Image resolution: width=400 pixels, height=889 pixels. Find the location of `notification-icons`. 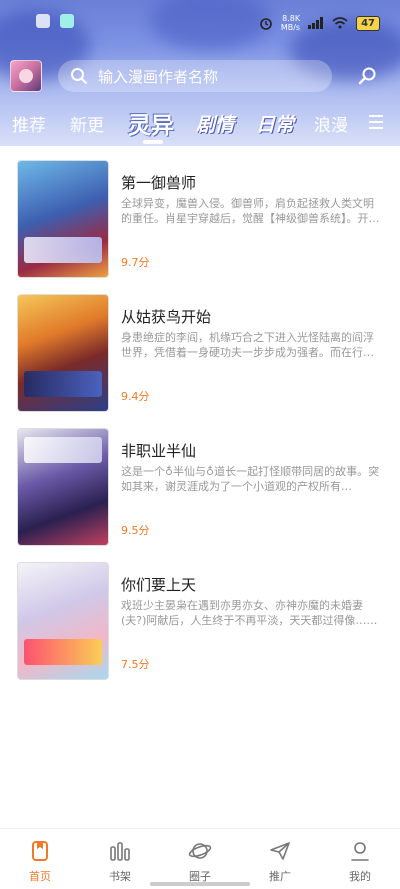

notification-icons is located at coordinates (55, 21).